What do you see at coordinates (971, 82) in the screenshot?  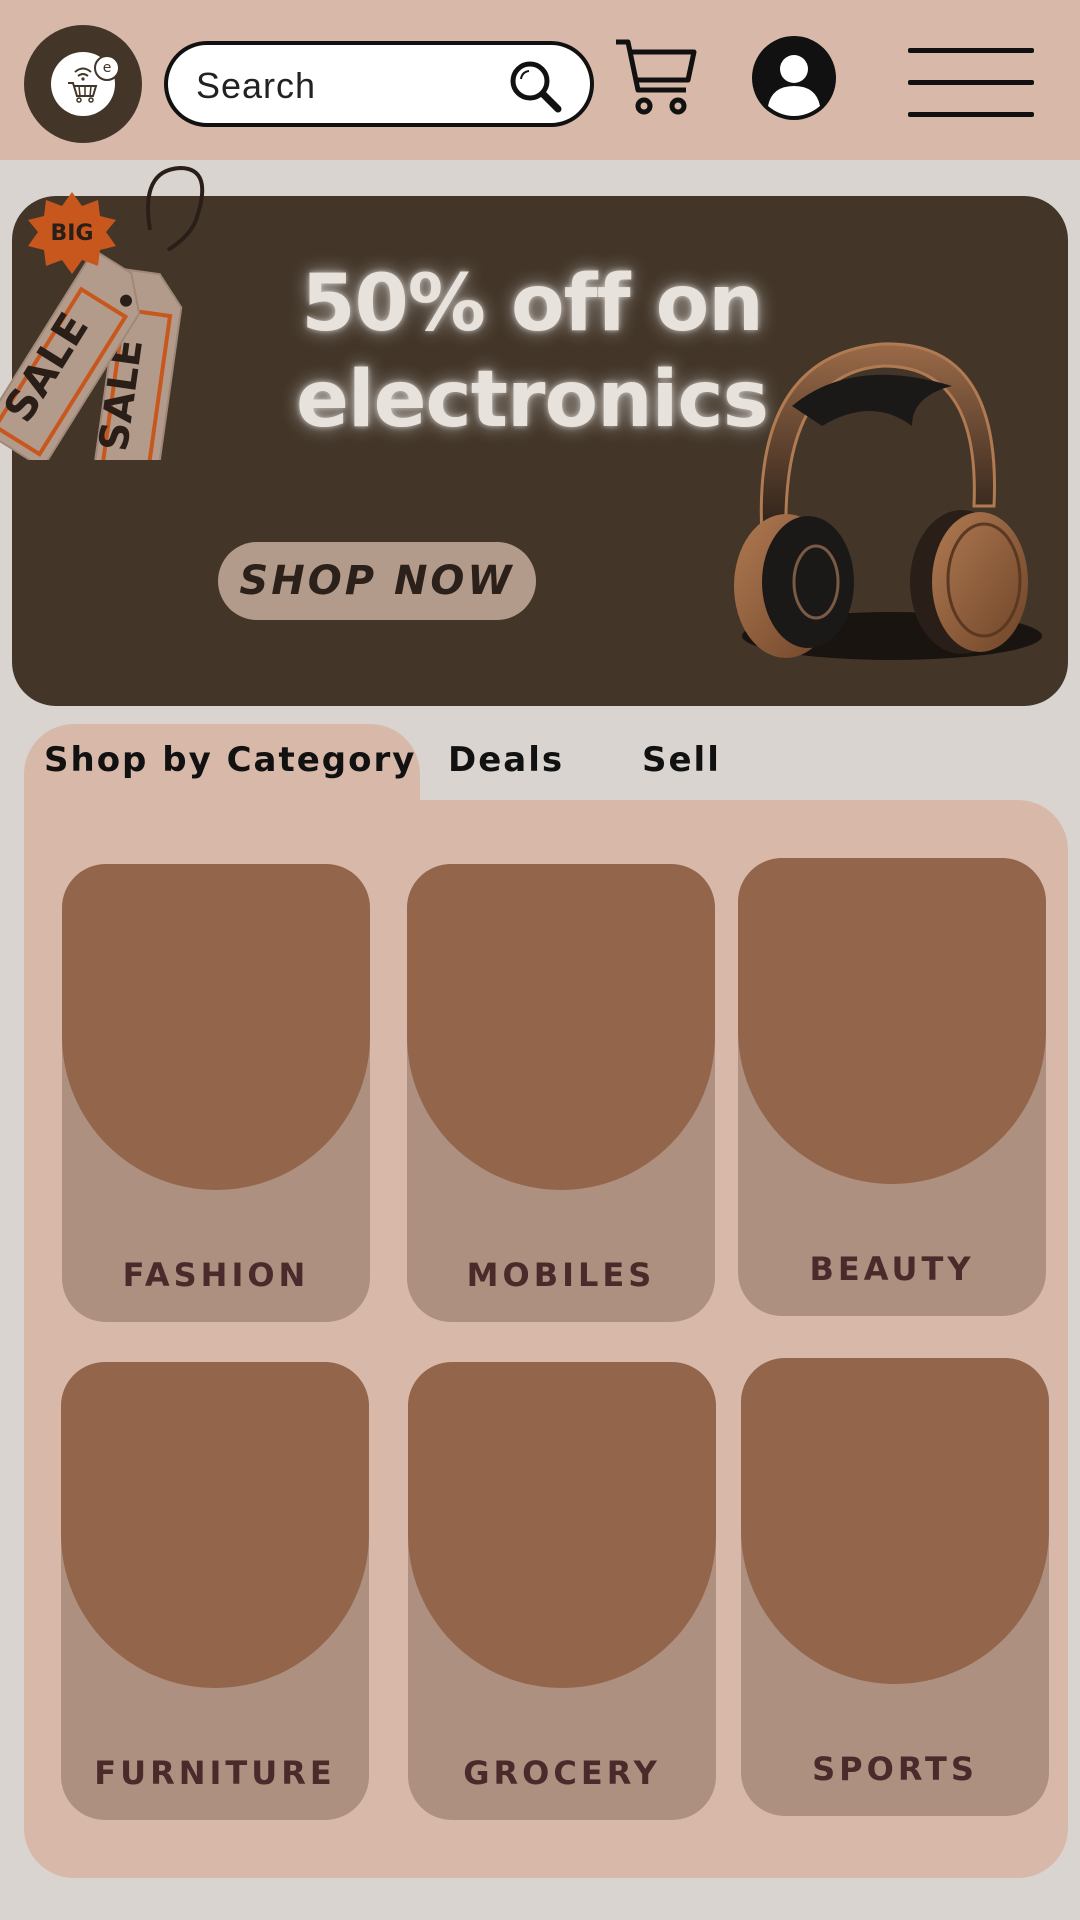 I see `hamburger-menu-icon` at bounding box center [971, 82].